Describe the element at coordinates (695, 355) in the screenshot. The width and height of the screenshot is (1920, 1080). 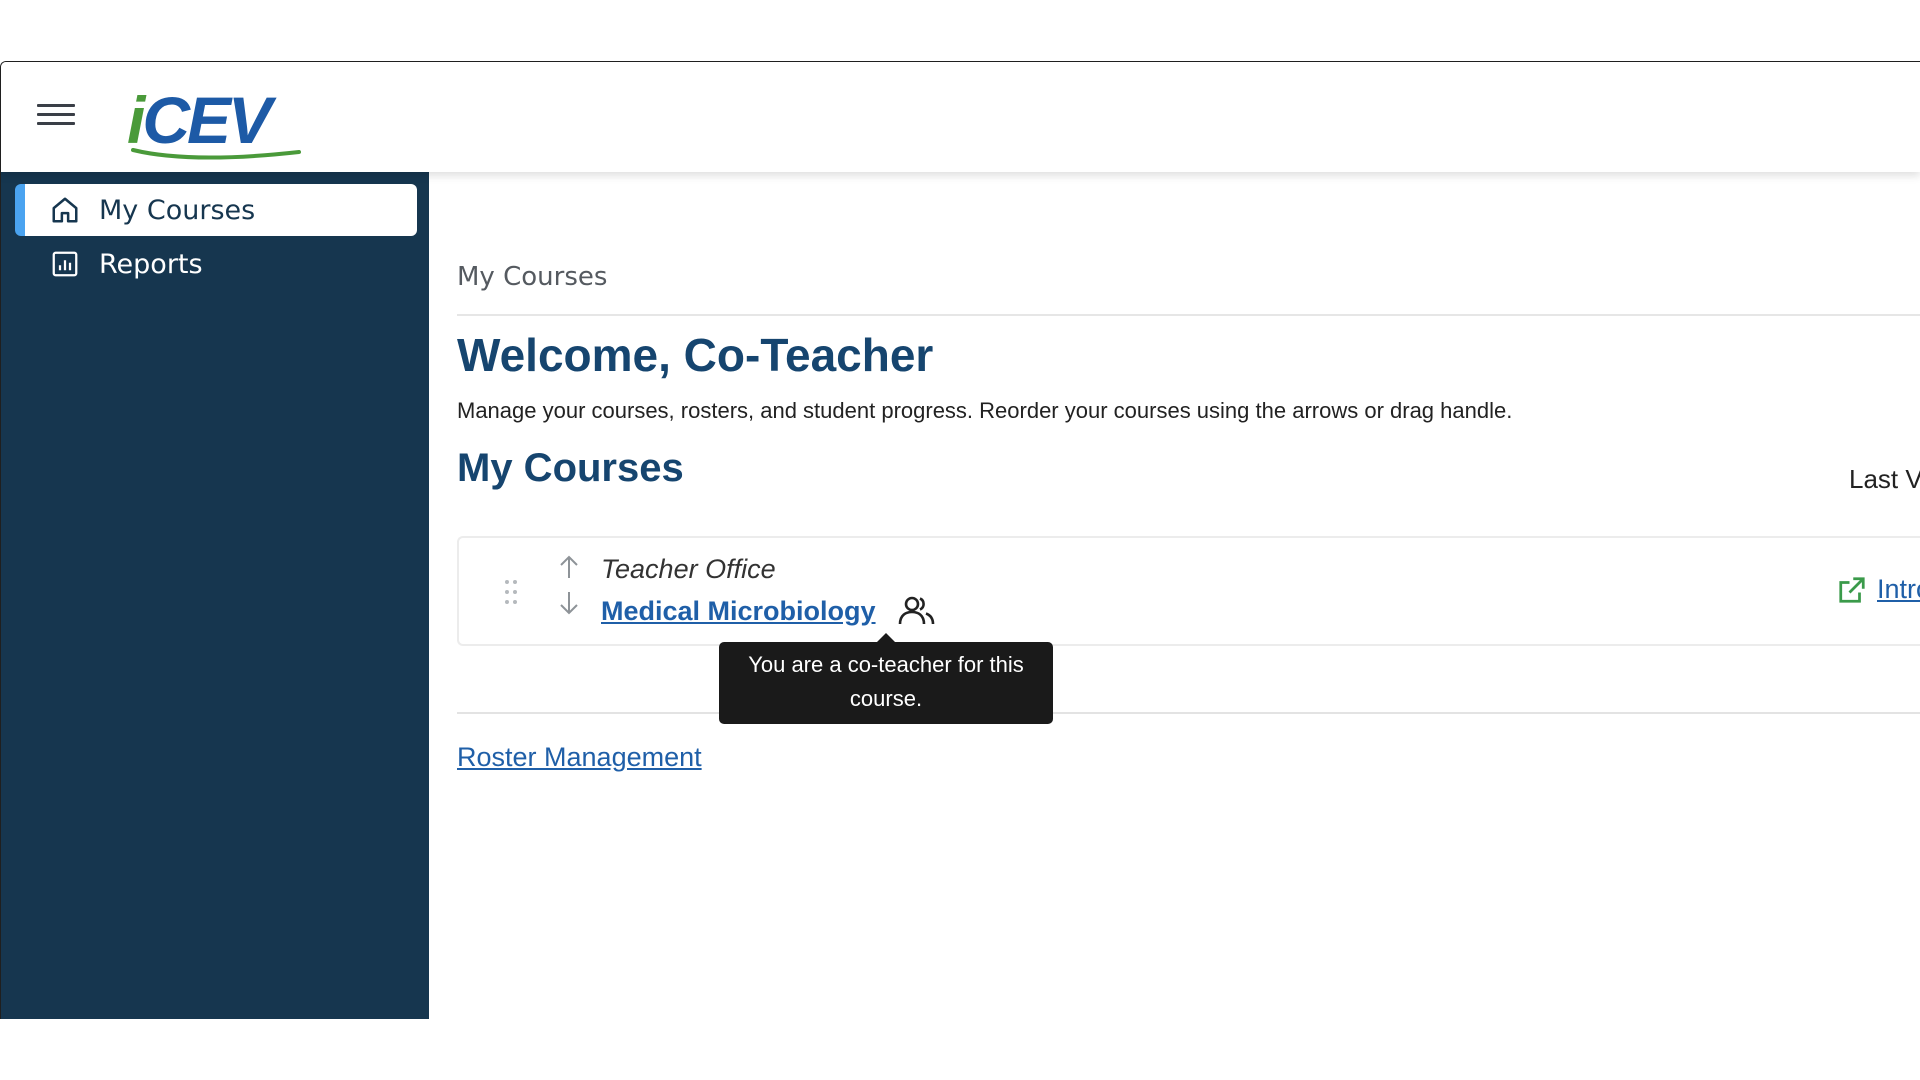
I see `page-title: Welcome, Co-Teacher` at that location.